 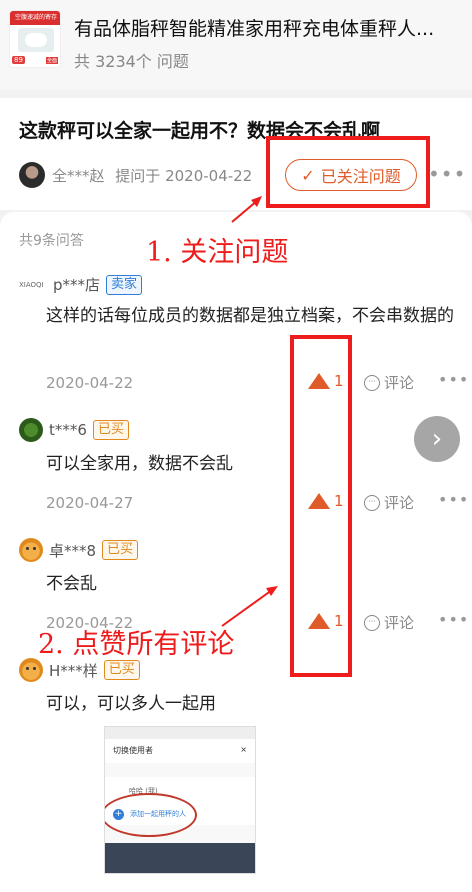 What do you see at coordinates (139, 464) in the screenshot?
I see `answer-text: 可以全家用，数据不会乱` at bounding box center [139, 464].